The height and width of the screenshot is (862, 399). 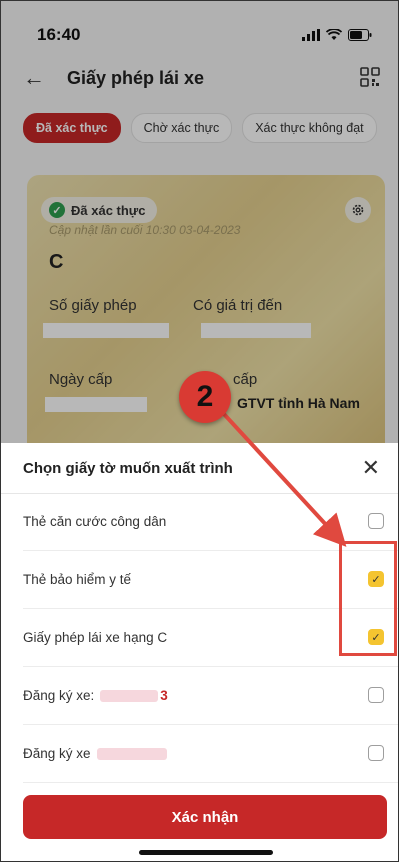 What do you see at coordinates (205, 817) in the screenshot?
I see `confirm-button: Xác nhận` at bounding box center [205, 817].